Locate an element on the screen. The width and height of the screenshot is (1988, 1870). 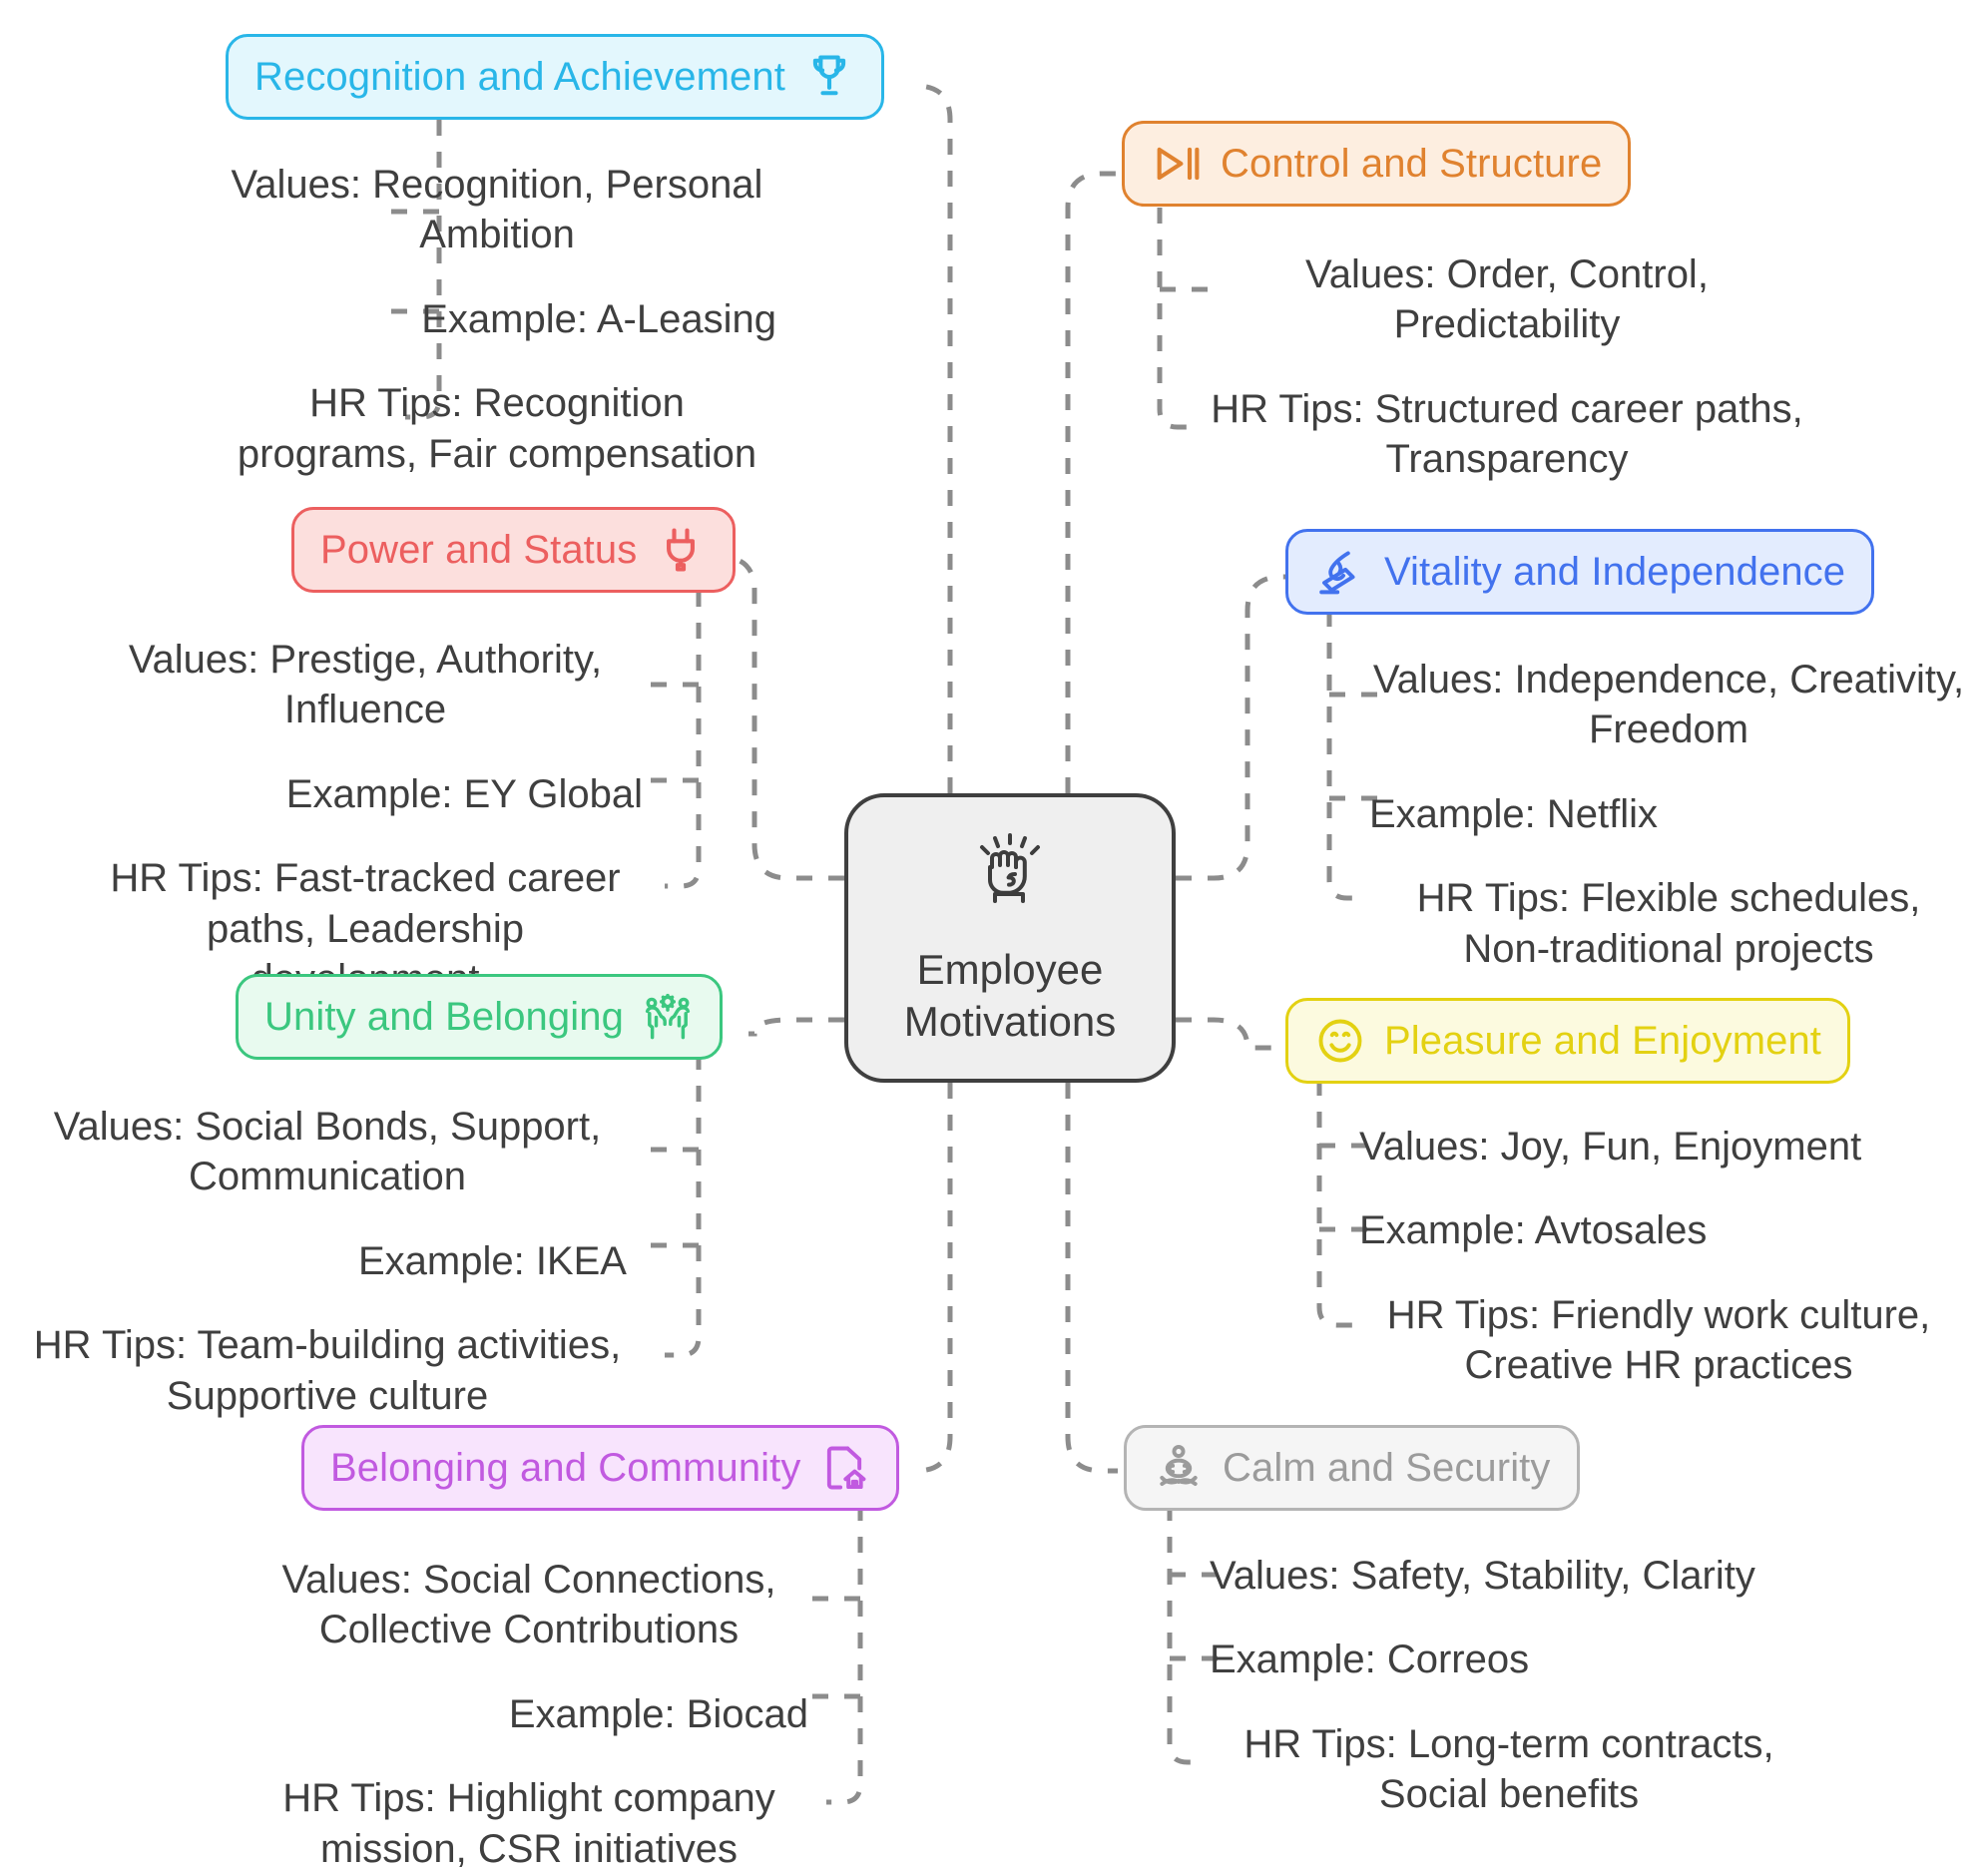
branch-node-calm-and-security: Calm and Security is located at coordinates (1352, 1468).